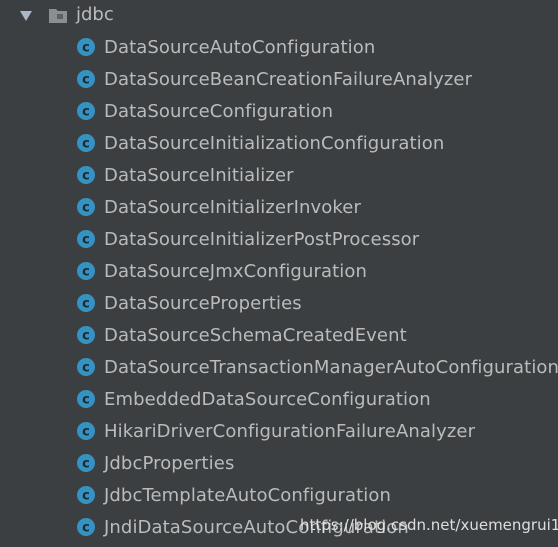  What do you see at coordinates (247, 495) in the screenshot?
I see `tree-item-label: JdbcTemplateAutoConfiguration` at bounding box center [247, 495].